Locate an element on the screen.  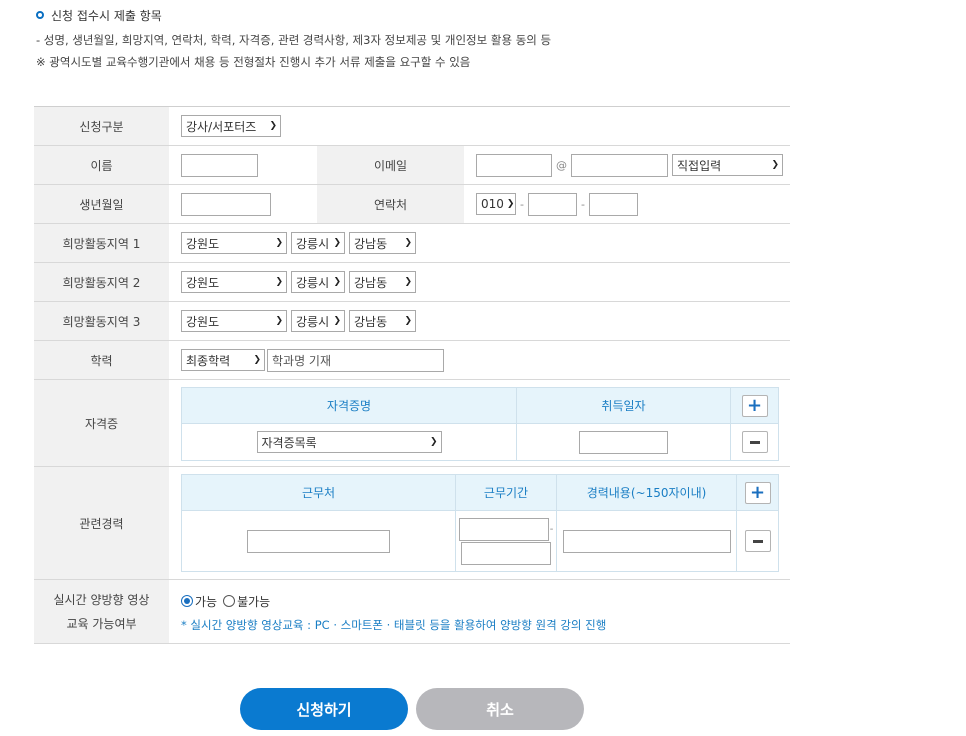
career-period-start-input is located at coordinates (503, 529).